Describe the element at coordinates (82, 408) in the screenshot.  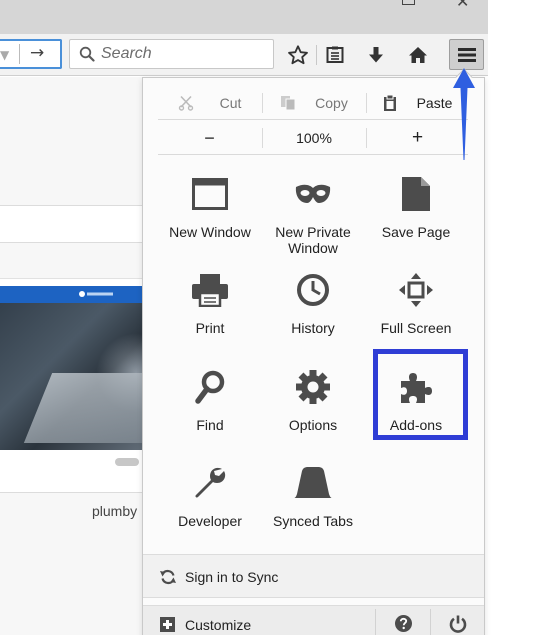
I see `thumbnail-laptop-image` at that location.